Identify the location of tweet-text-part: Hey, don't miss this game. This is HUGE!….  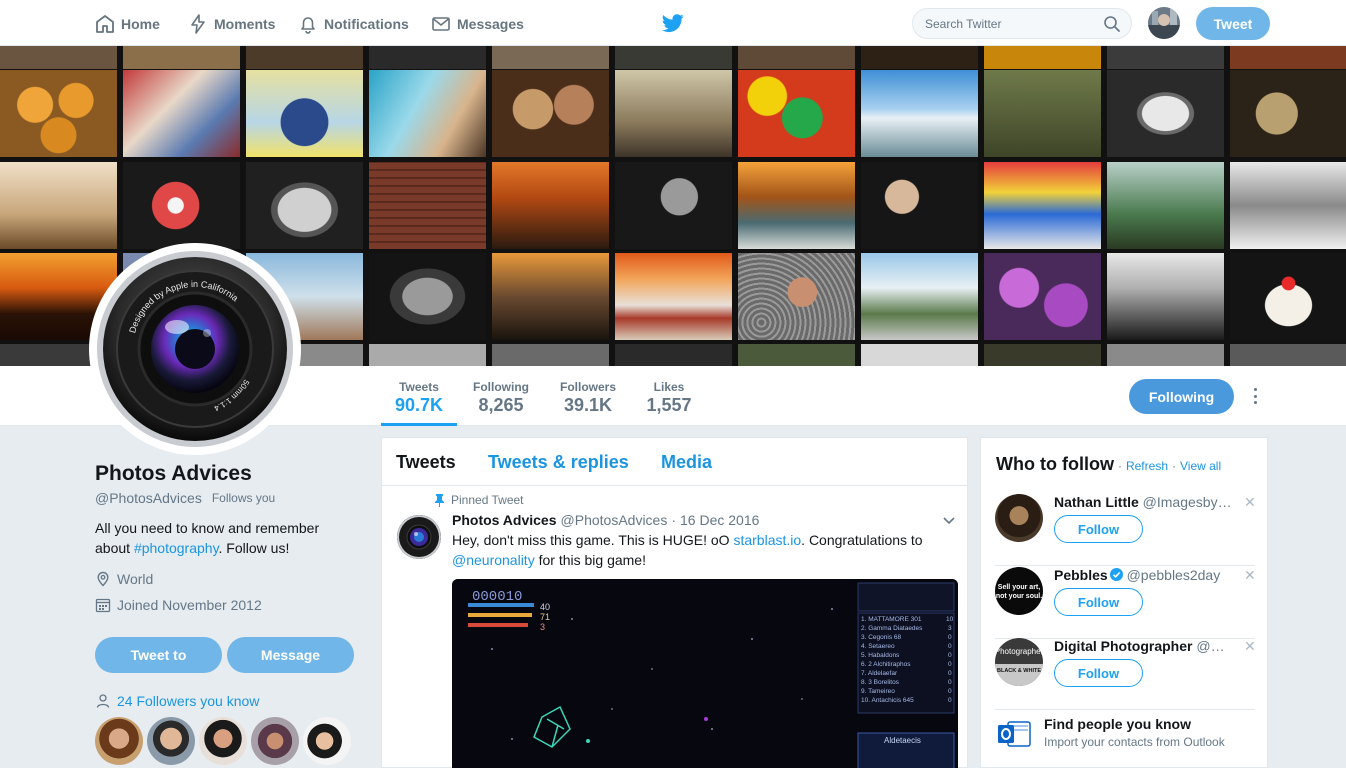
(593, 540).